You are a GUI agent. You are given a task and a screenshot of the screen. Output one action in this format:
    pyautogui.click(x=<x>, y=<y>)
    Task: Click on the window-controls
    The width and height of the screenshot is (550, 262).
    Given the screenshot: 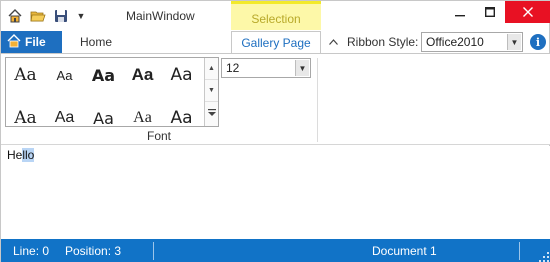 What is the action you would take?
    pyautogui.click(x=497, y=12)
    